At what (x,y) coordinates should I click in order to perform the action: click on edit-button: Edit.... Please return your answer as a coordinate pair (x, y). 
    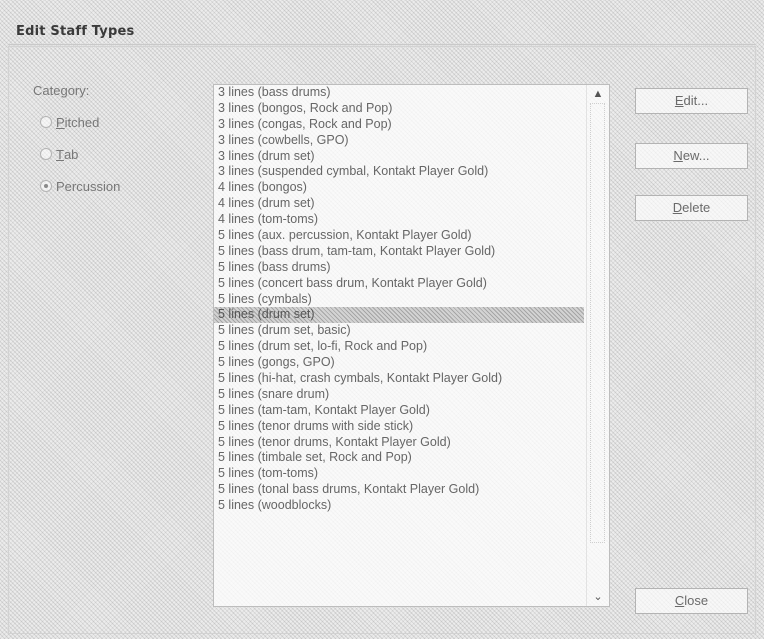
    Looking at the image, I should click on (691, 101).